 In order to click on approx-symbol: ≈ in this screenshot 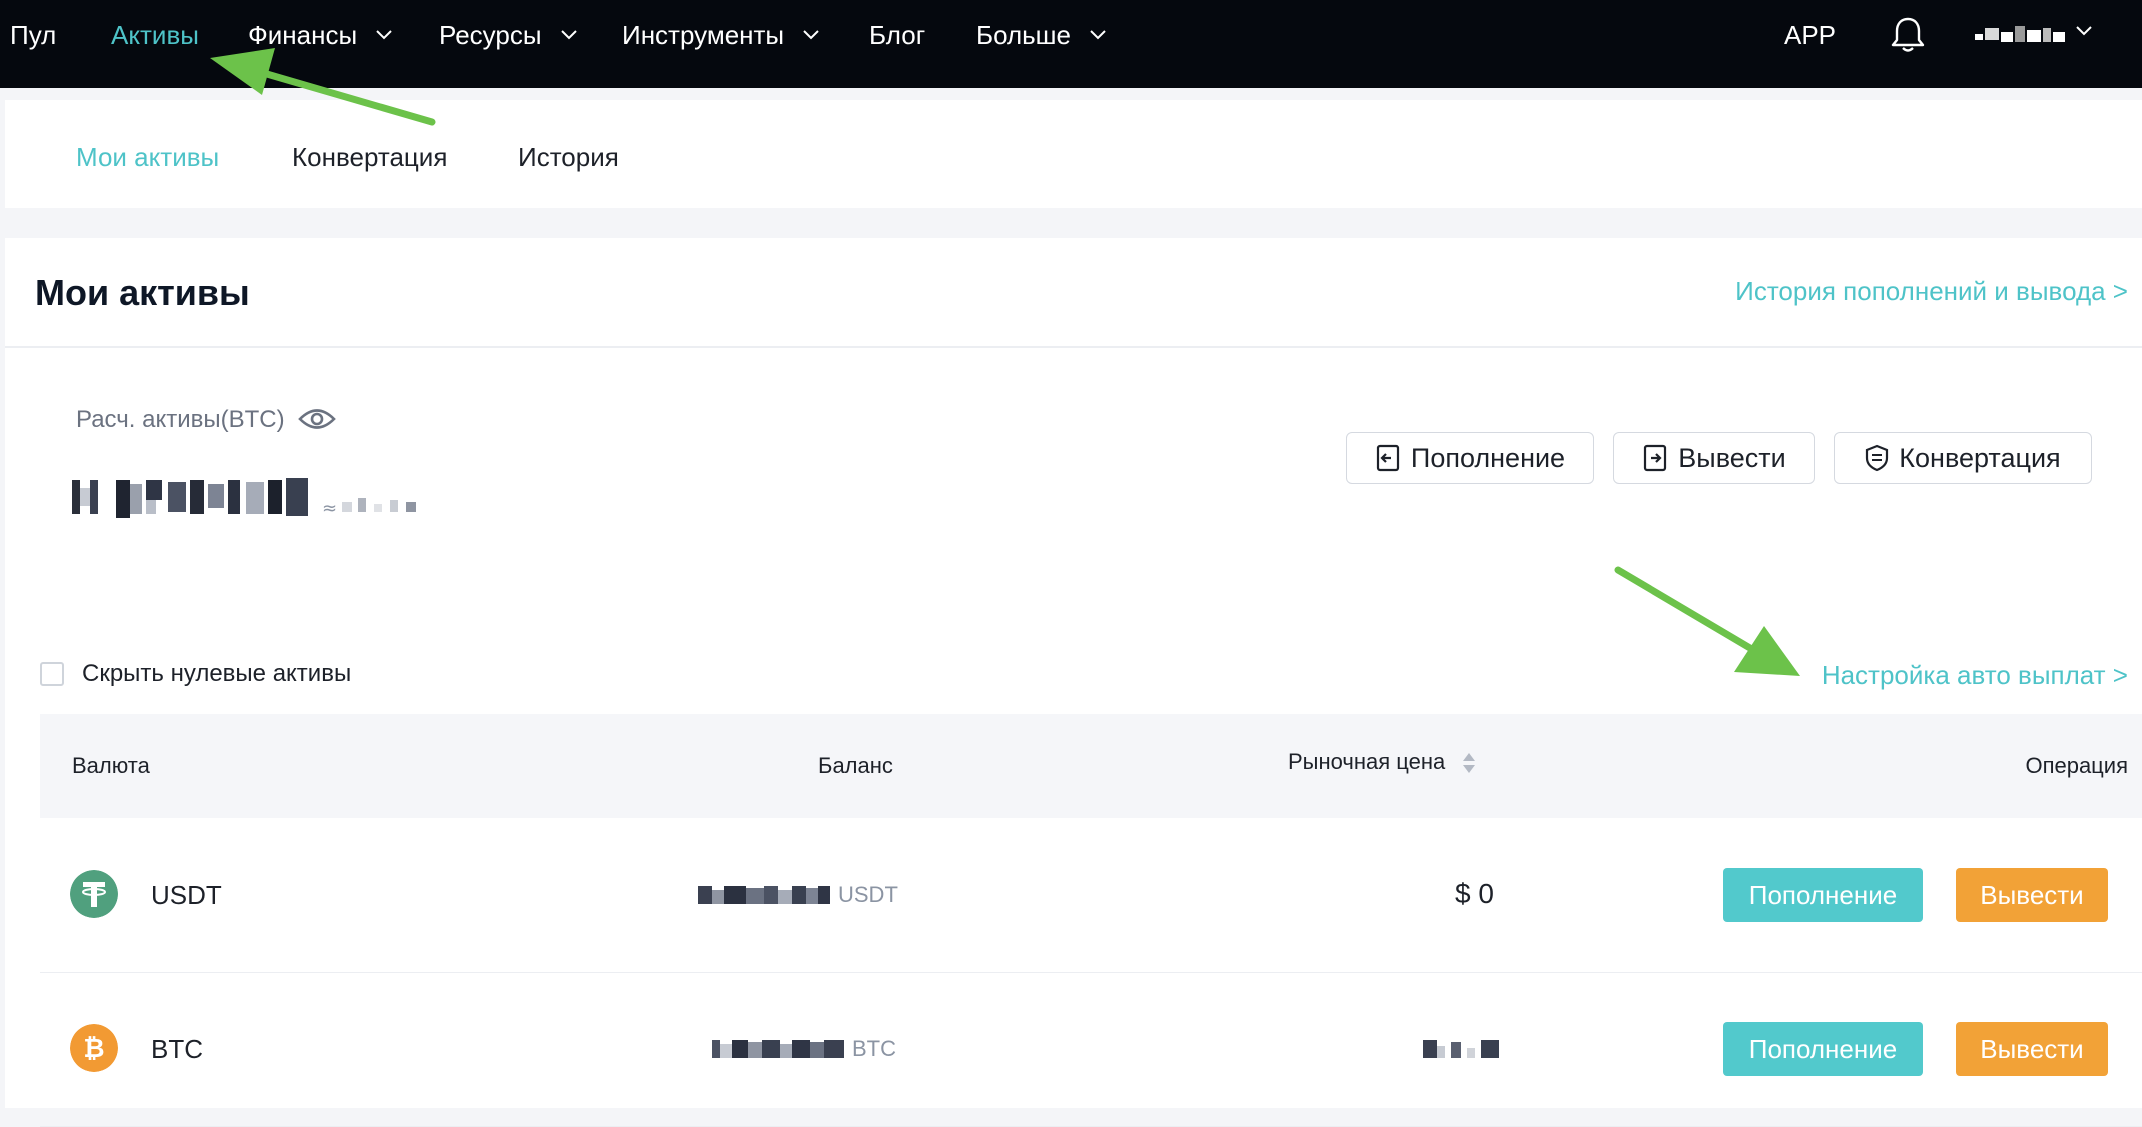, I will do `click(329, 508)`.